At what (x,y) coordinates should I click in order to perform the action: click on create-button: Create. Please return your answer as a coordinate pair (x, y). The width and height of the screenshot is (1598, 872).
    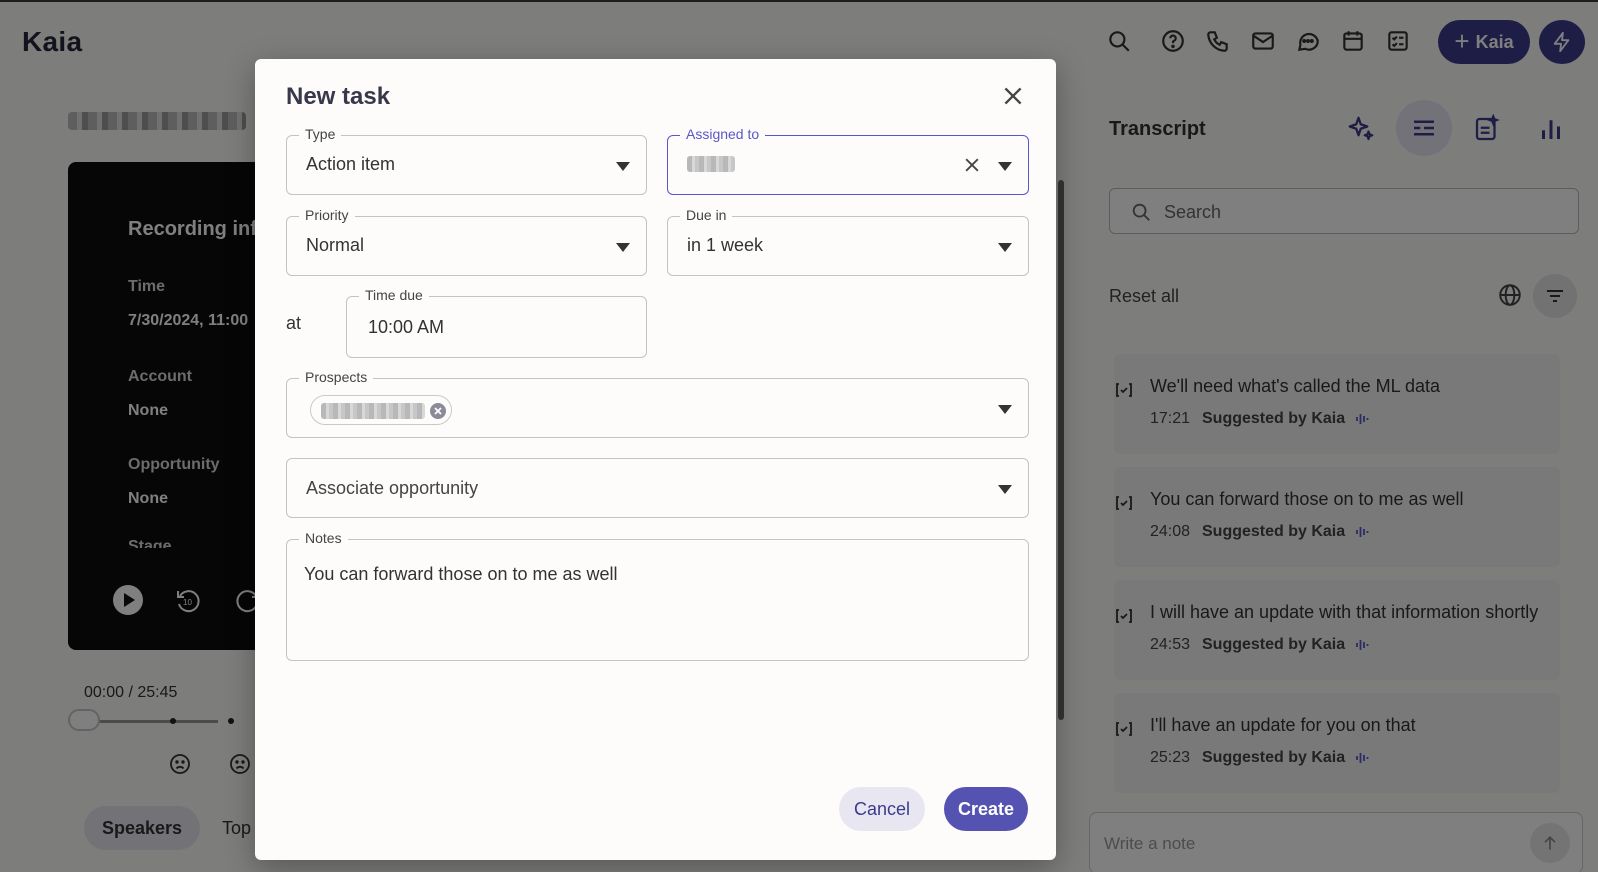
    Looking at the image, I should click on (986, 809).